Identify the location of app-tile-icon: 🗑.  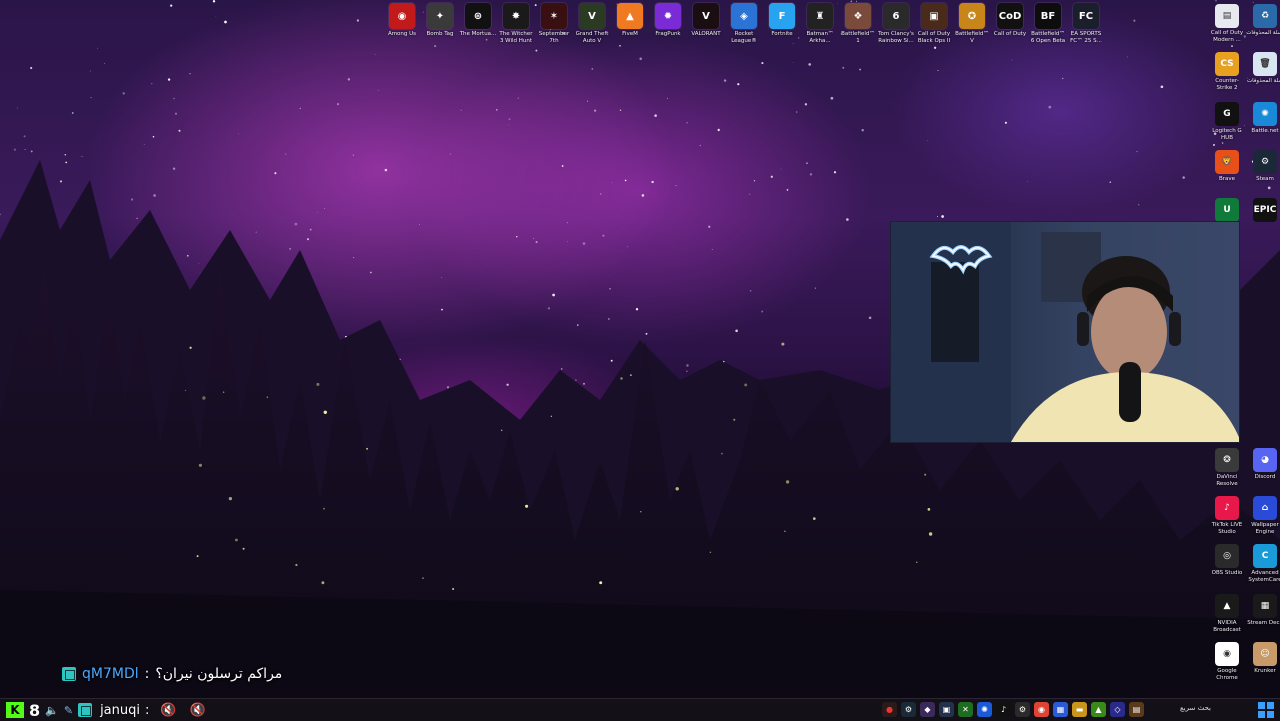
(1265, 64).